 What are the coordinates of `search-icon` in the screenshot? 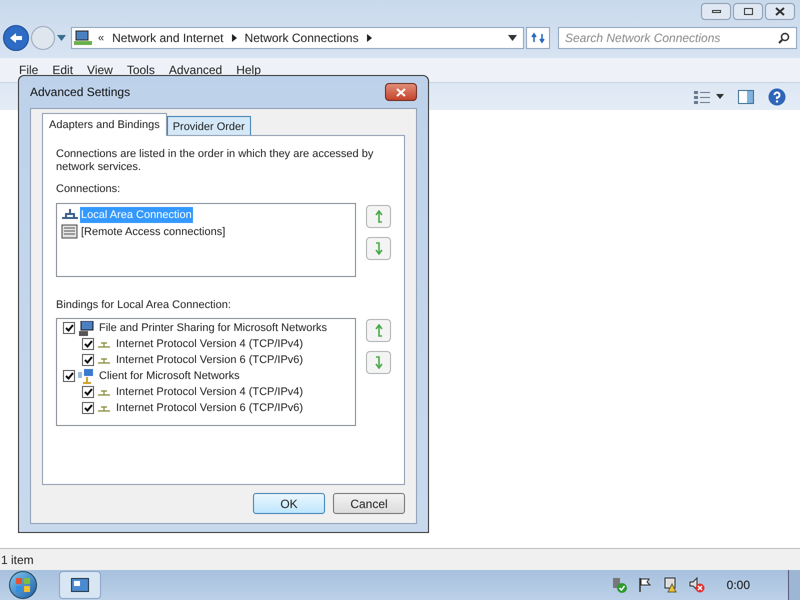 It's located at (784, 38).